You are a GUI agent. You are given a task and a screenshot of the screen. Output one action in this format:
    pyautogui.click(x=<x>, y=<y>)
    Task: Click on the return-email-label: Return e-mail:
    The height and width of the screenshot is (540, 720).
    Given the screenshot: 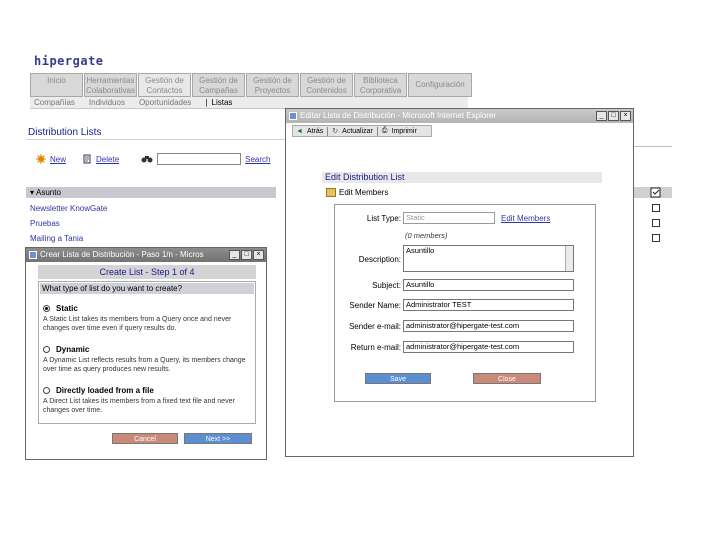 What is the action you would take?
    pyautogui.click(x=375, y=347)
    